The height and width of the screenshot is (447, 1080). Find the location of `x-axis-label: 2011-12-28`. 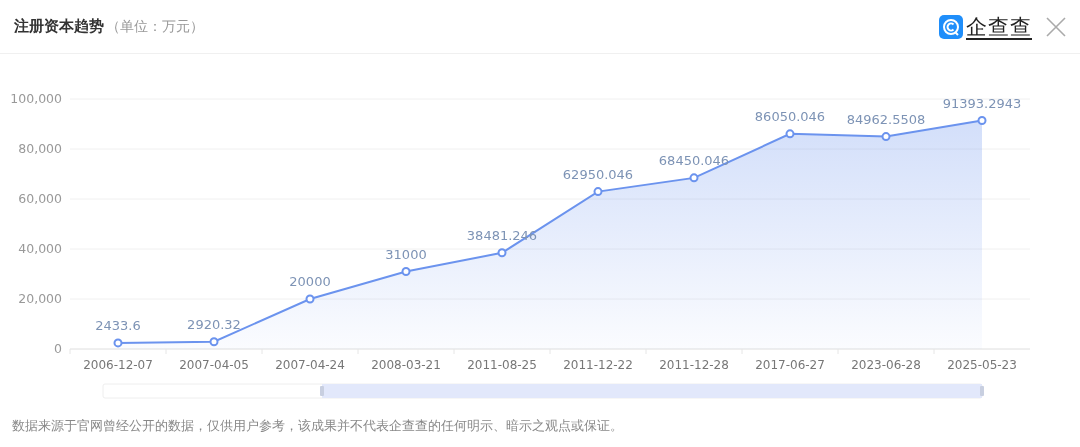

x-axis-label: 2011-12-28 is located at coordinates (694, 365).